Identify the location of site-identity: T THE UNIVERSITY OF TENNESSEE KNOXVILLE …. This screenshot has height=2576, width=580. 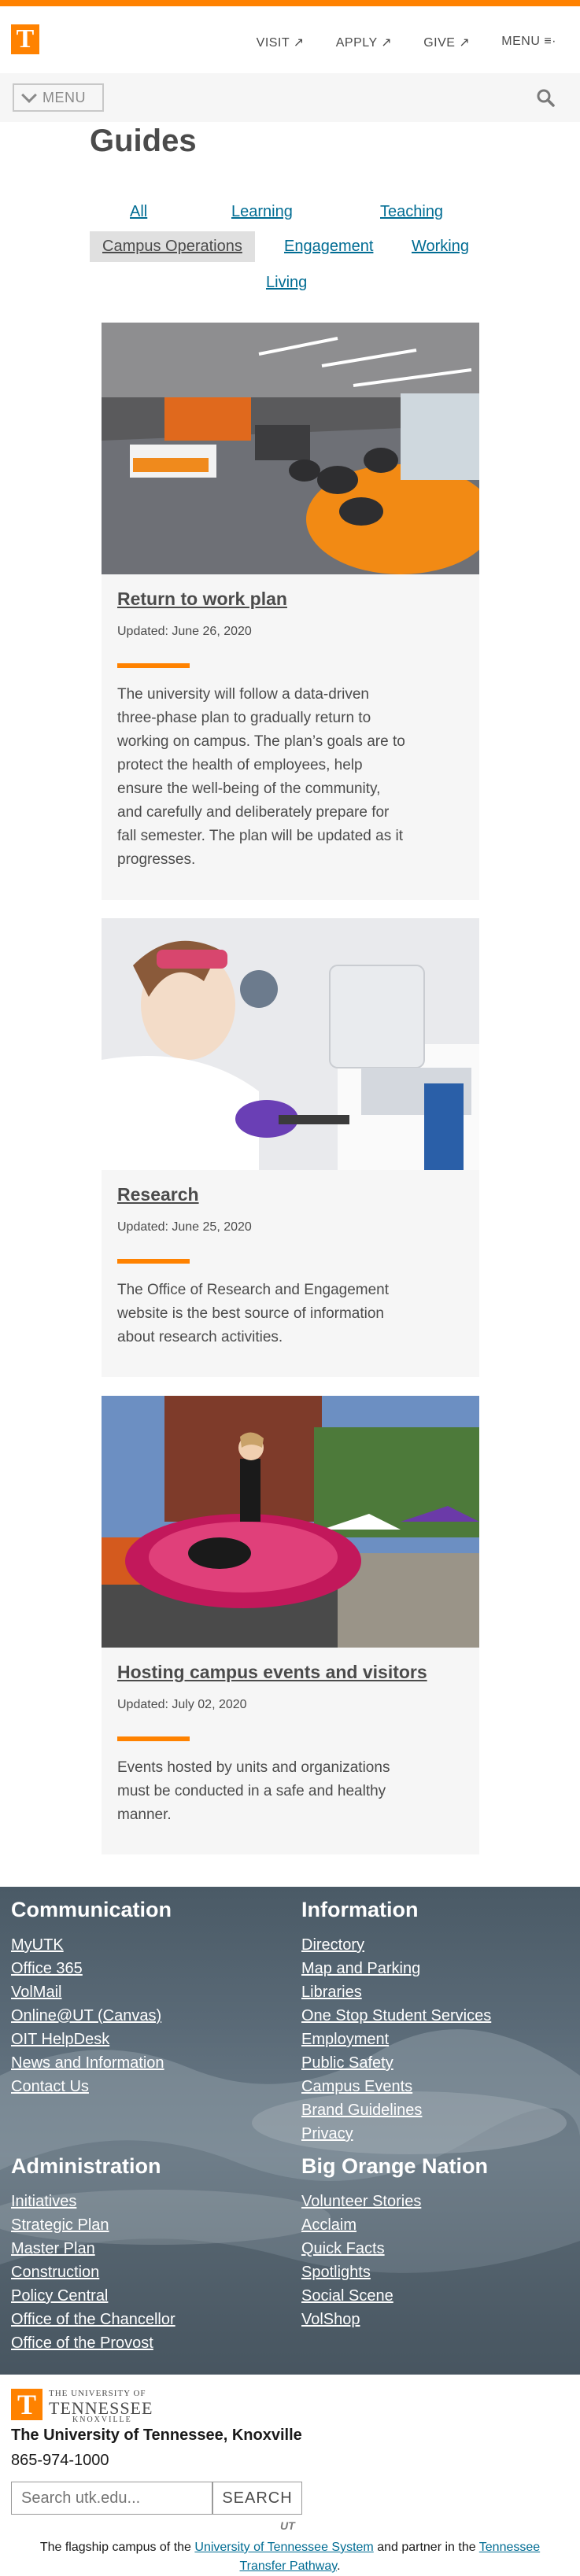
(290, 2474).